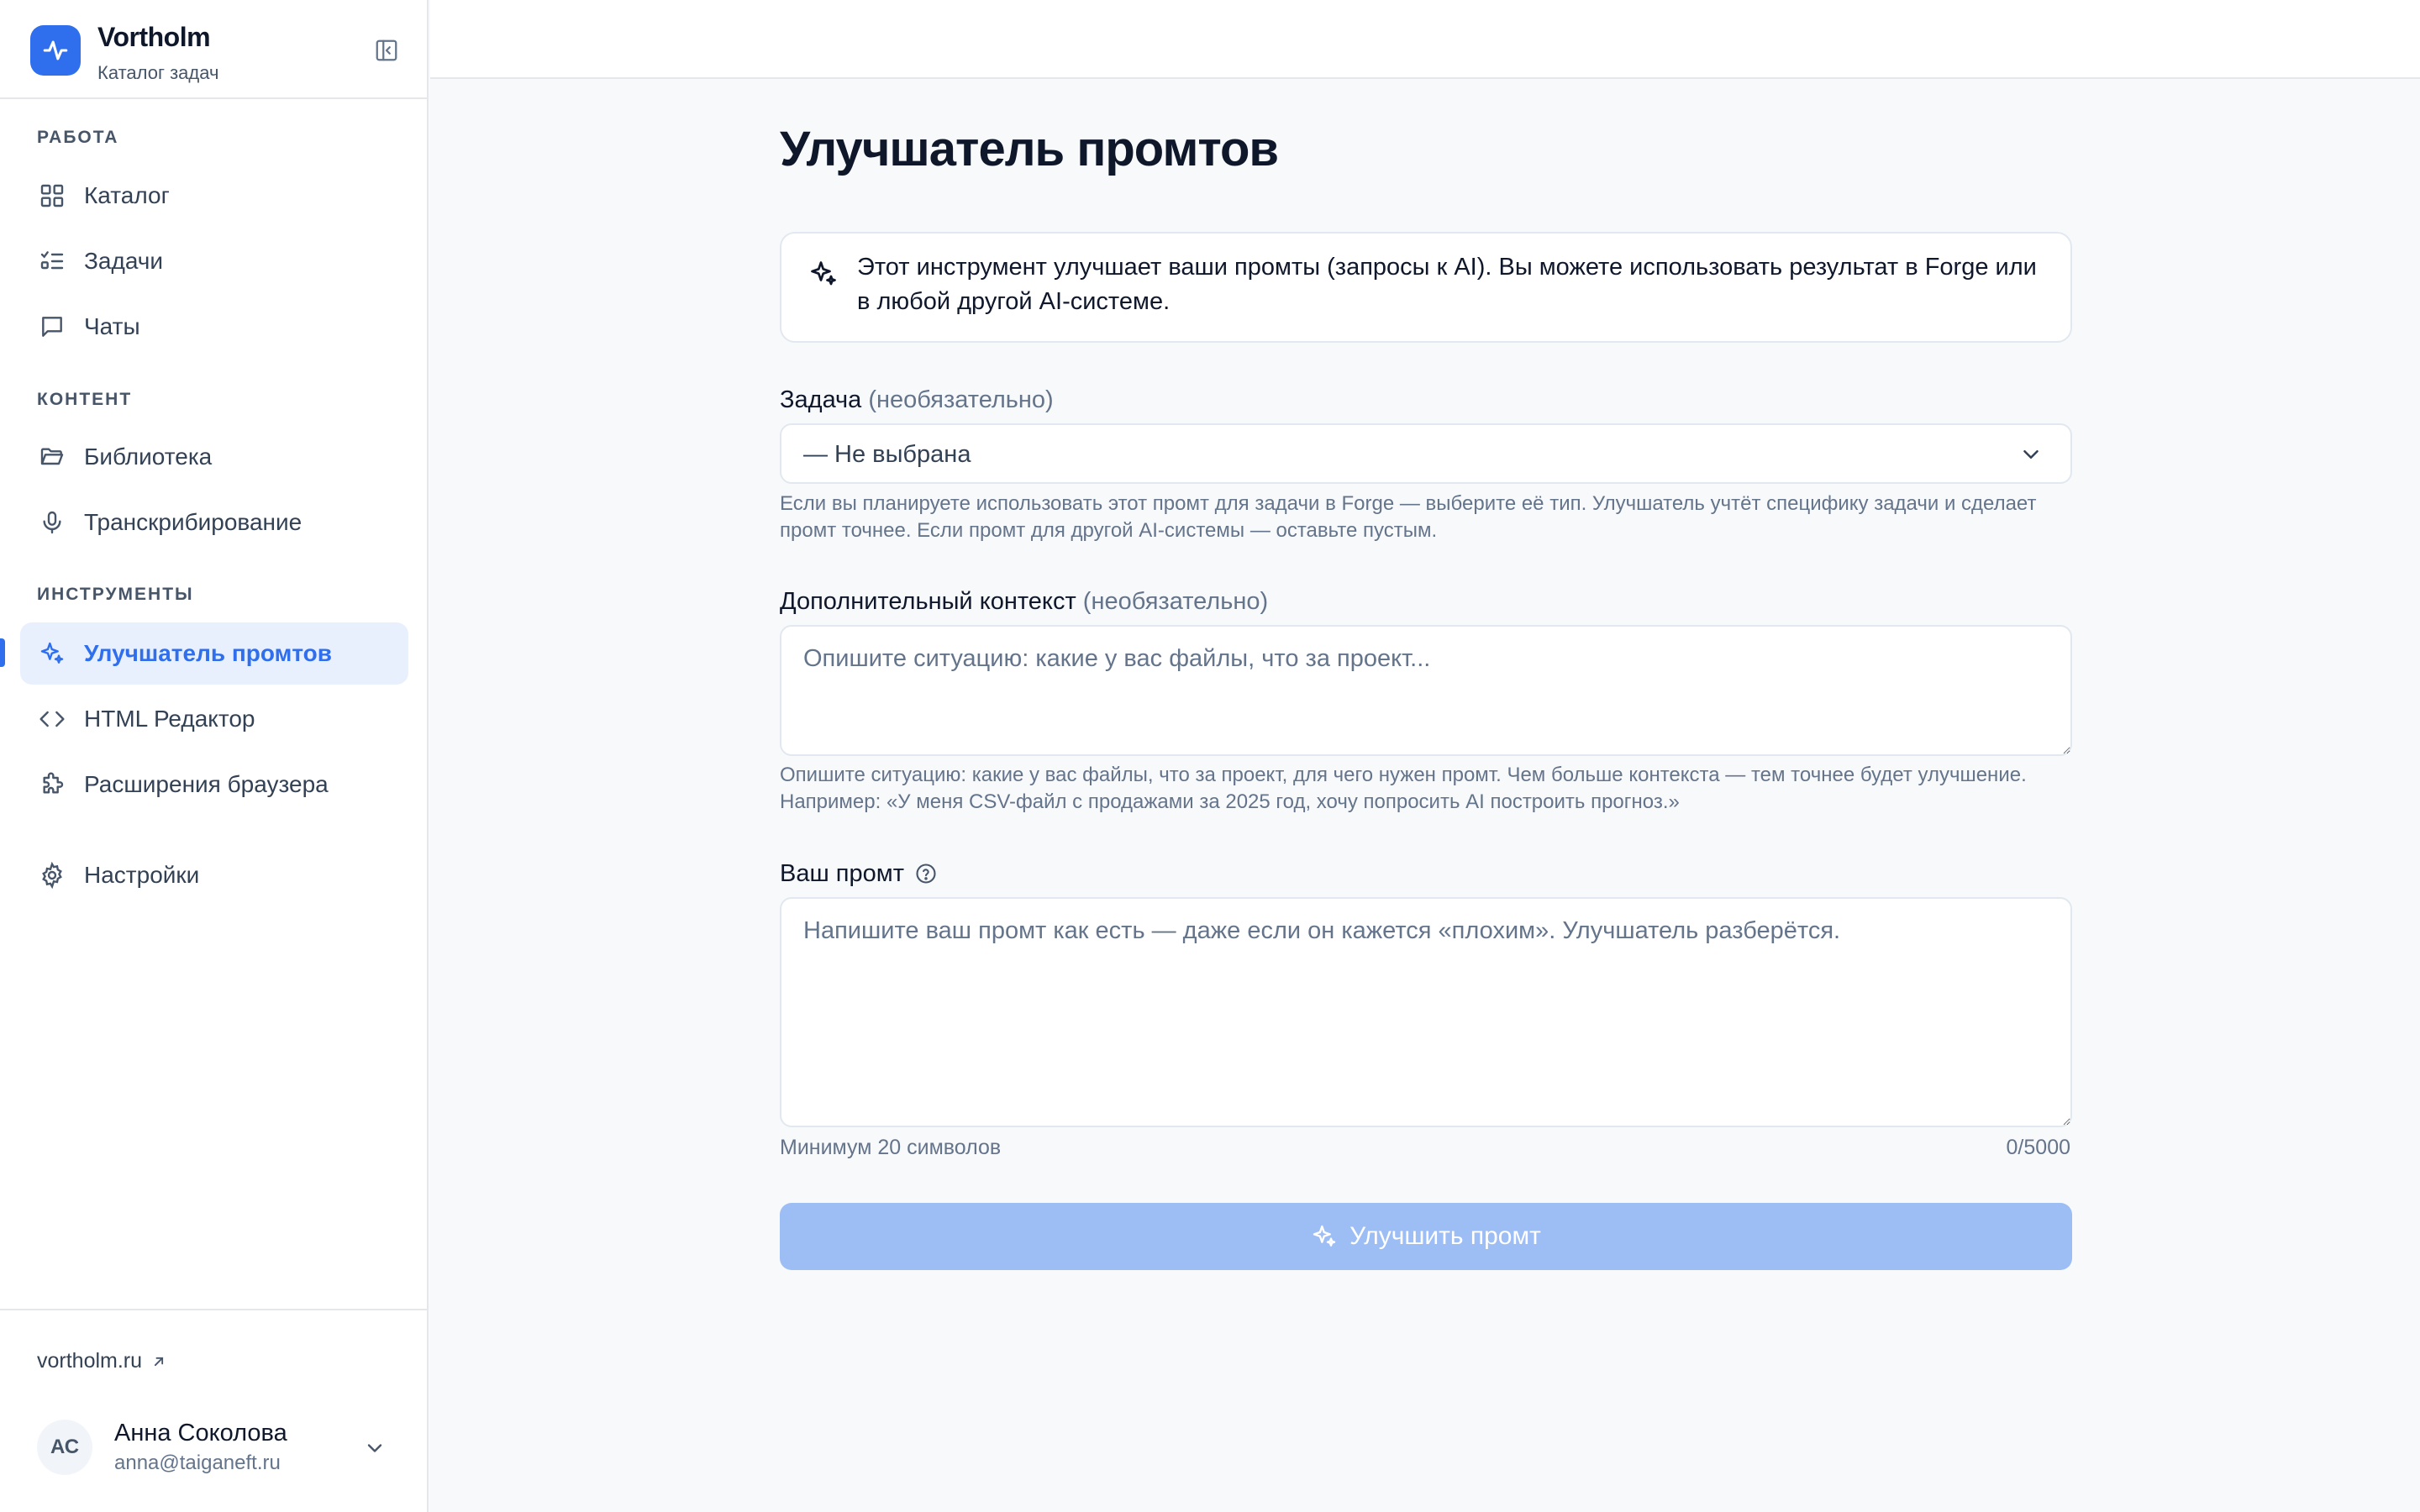 Image resolution: width=2420 pixels, height=1512 pixels. What do you see at coordinates (124, 261) in the screenshot?
I see `sidebar-item-label: Задачи` at bounding box center [124, 261].